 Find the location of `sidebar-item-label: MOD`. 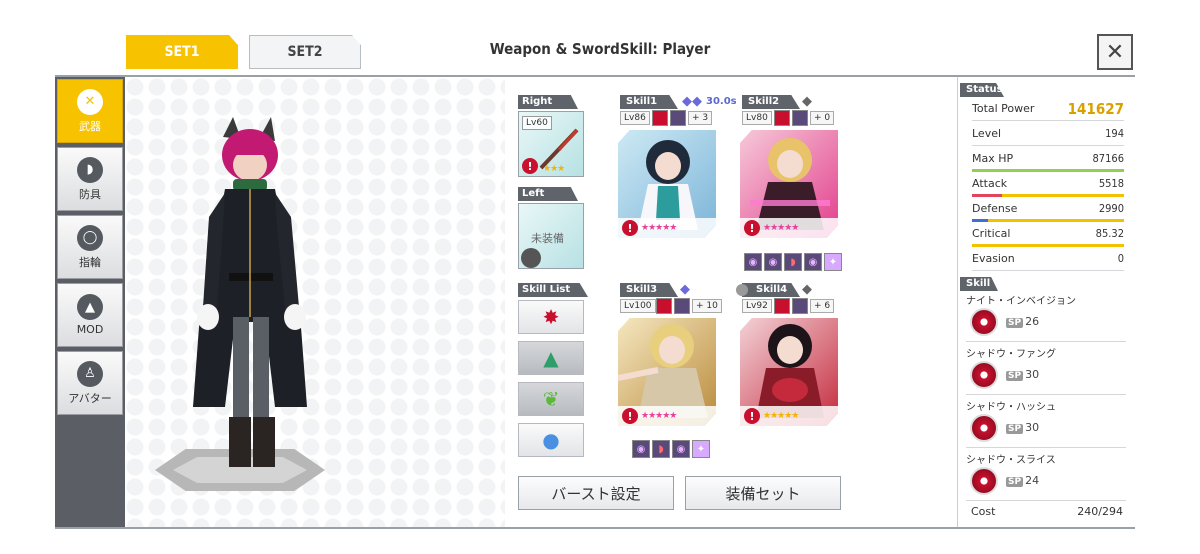

sidebar-item-label: MOD is located at coordinates (90, 329).